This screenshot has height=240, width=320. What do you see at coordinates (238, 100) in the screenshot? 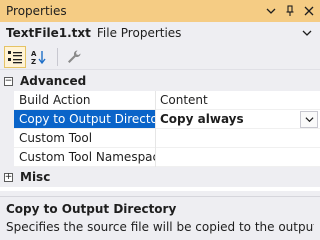
I see `property-value: Content` at bounding box center [238, 100].